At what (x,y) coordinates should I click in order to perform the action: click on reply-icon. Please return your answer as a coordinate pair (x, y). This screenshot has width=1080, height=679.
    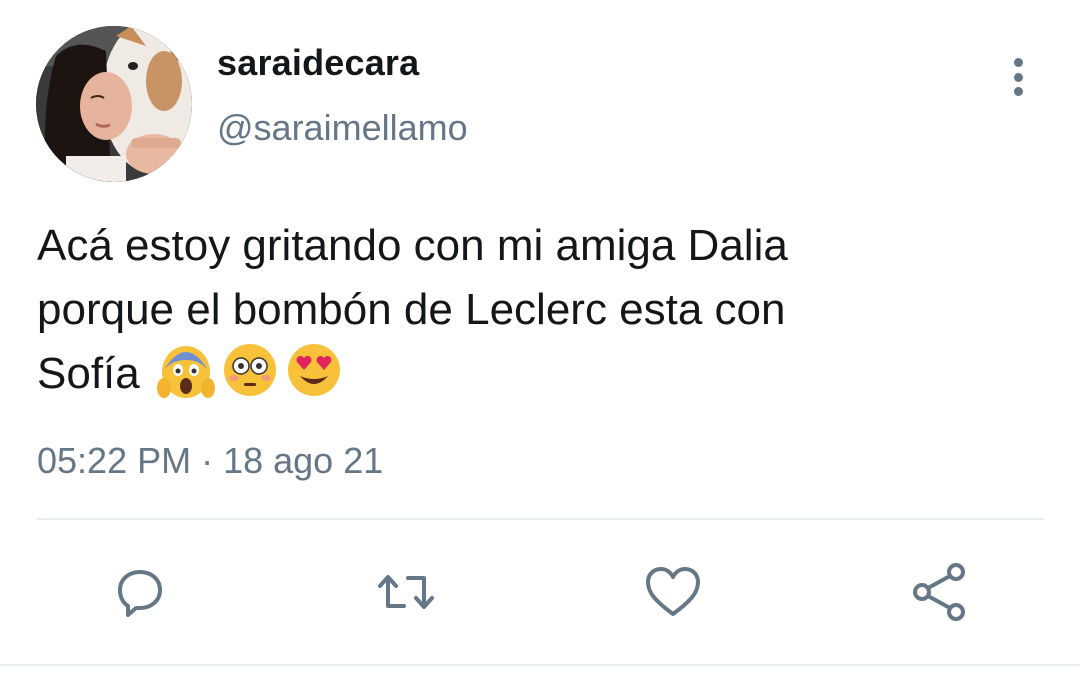
    Looking at the image, I should click on (140, 593).